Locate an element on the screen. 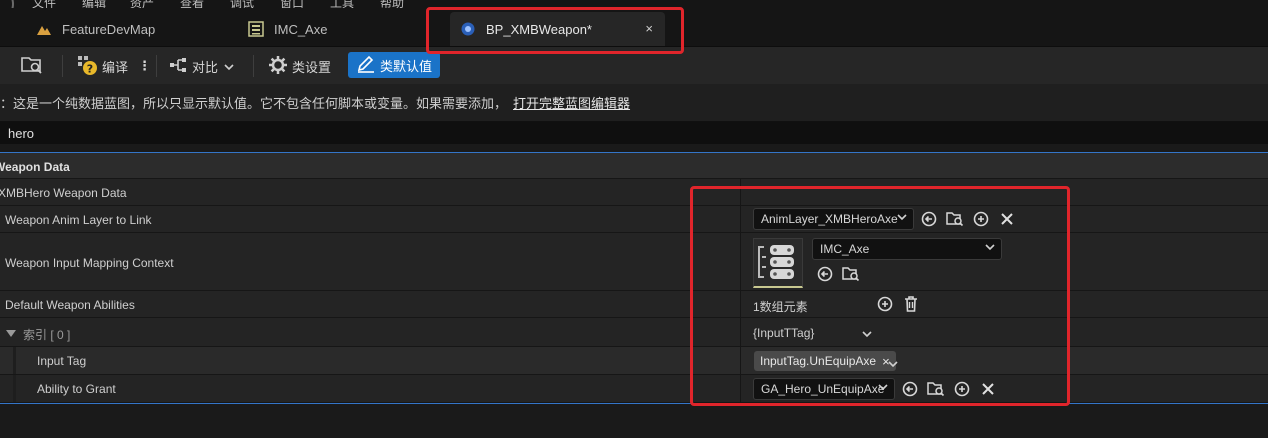  ability-class-combo: GA_Hero_UnEquipAxe is located at coordinates (824, 389).